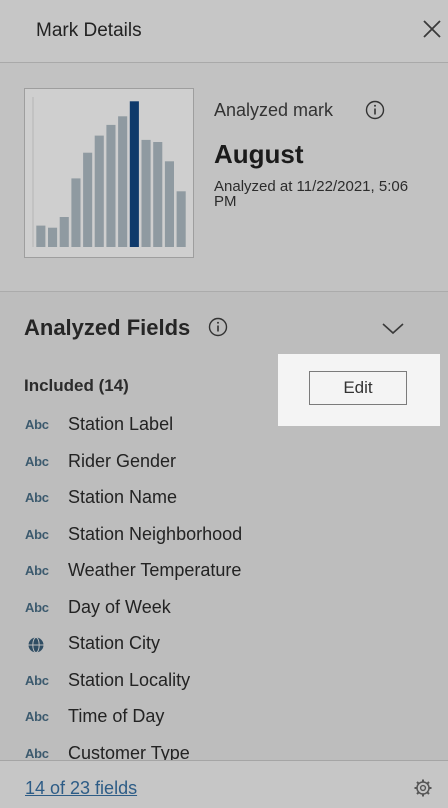 This screenshot has height=808, width=448. What do you see at coordinates (81, 788) in the screenshot?
I see `fields-count-link: 14 of 23 fields` at bounding box center [81, 788].